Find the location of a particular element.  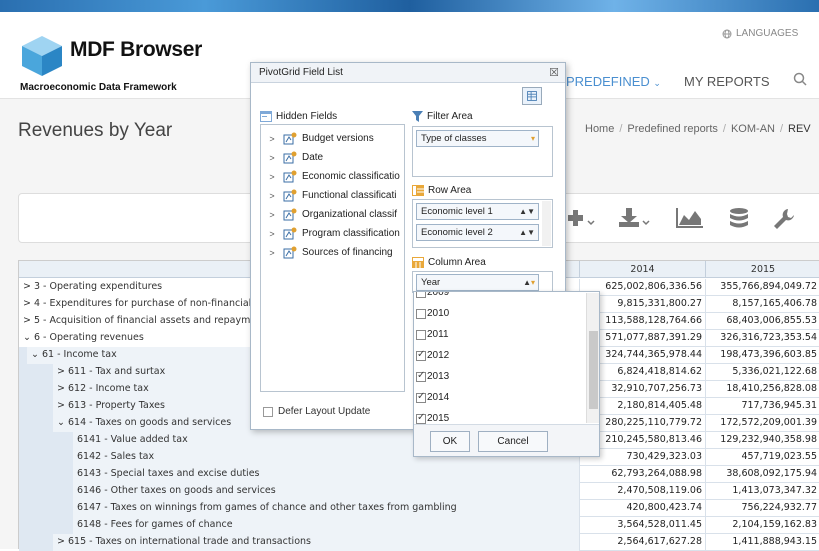

nav-my-reports: MY REPORTS is located at coordinates (726, 81).